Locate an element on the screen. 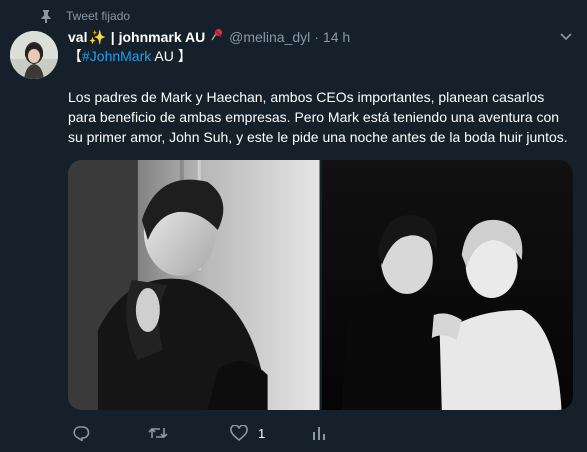  pinned-indicator: Tweet fijado is located at coordinates (85, 16).